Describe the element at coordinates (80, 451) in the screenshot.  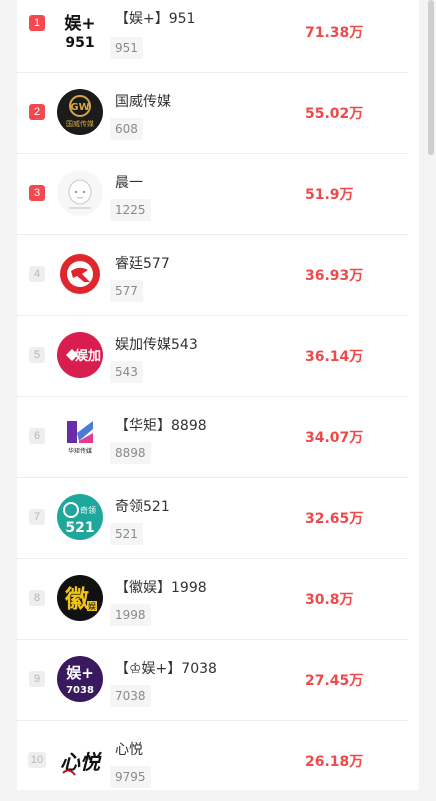
I see `logo-text: 华矩传媒` at that location.